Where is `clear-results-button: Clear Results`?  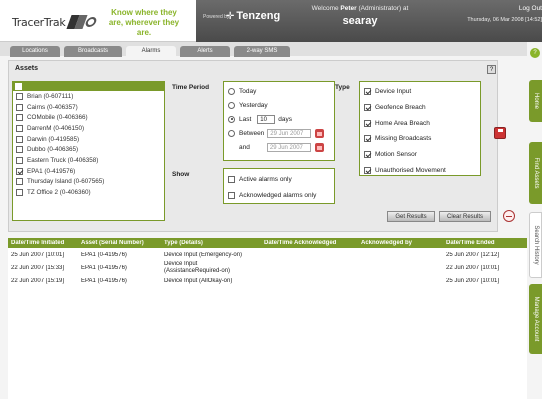
clear-results-button: Clear Results is located at coordinates (465, 216).